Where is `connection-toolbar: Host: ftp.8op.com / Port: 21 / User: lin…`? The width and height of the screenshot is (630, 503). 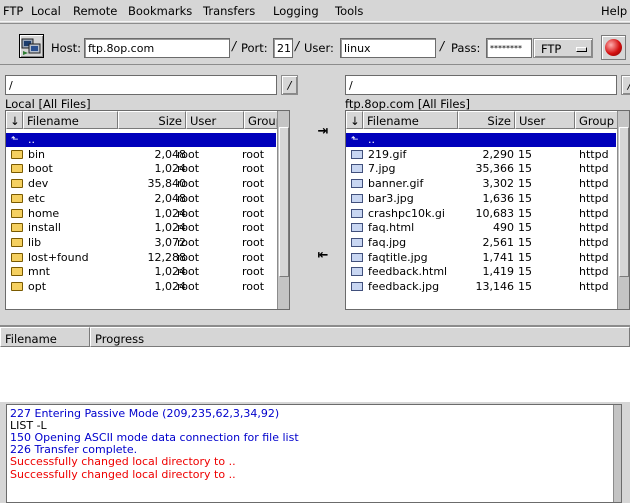
connection-toolbar: Host: ftp.8op.com / Port: 21 / User: lin… is located at coordinates (315, 44).